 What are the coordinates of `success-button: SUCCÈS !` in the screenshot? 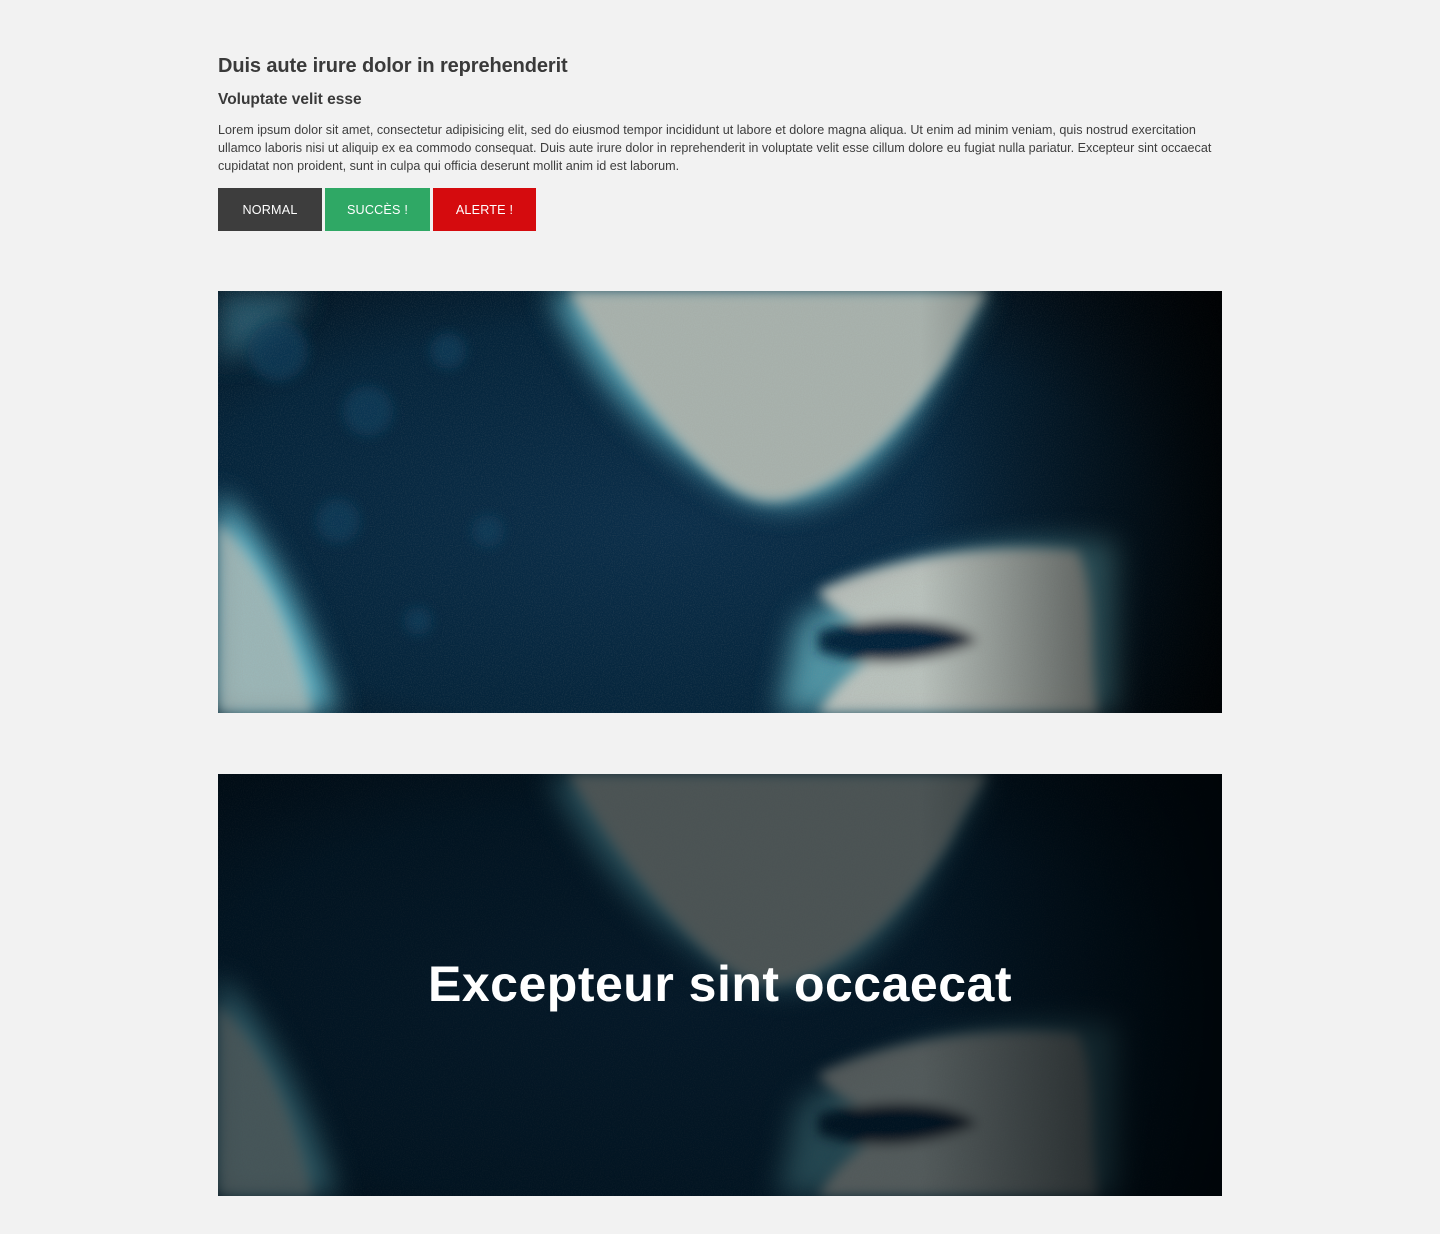 It's located at (377, 209).